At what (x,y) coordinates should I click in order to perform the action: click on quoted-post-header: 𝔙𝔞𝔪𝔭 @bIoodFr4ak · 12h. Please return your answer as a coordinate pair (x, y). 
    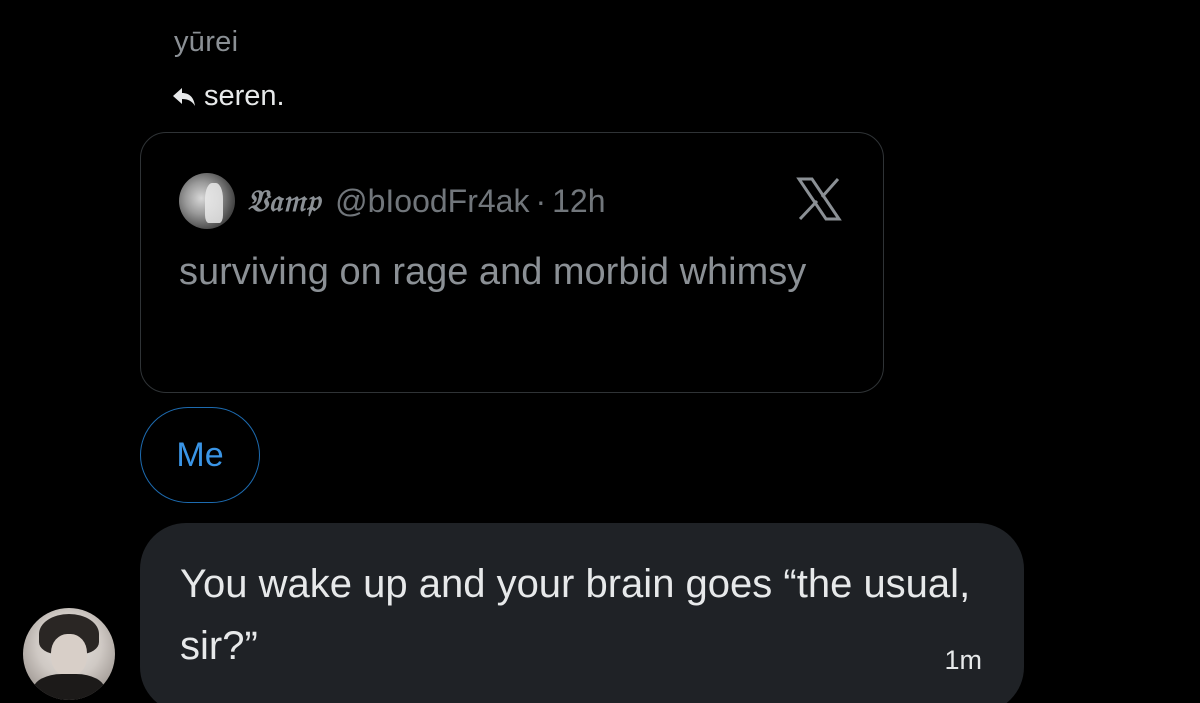
    Looking at the image, I should click on (392, 201).